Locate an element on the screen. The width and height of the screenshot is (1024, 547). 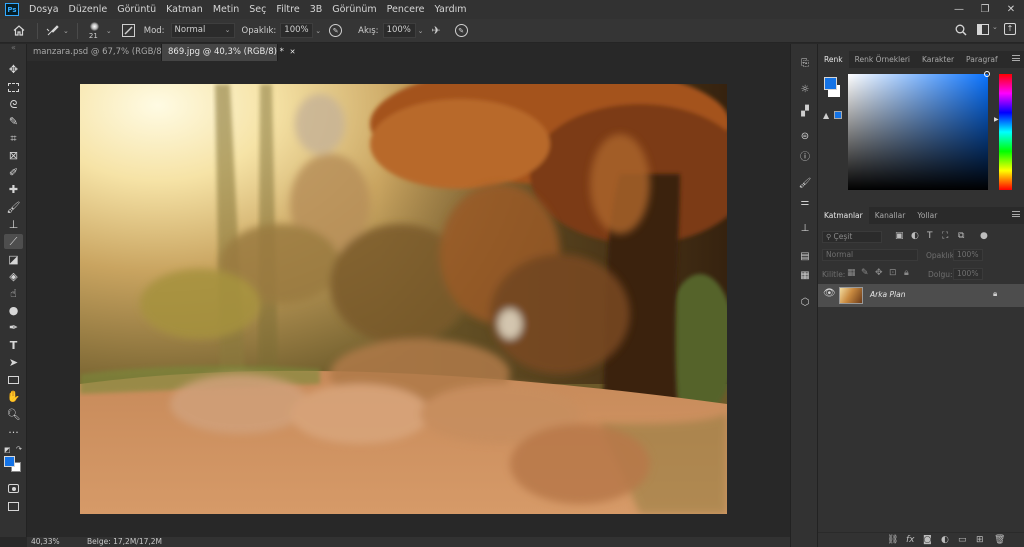
menu-katman: Katman is located at coordinates (184, 9).